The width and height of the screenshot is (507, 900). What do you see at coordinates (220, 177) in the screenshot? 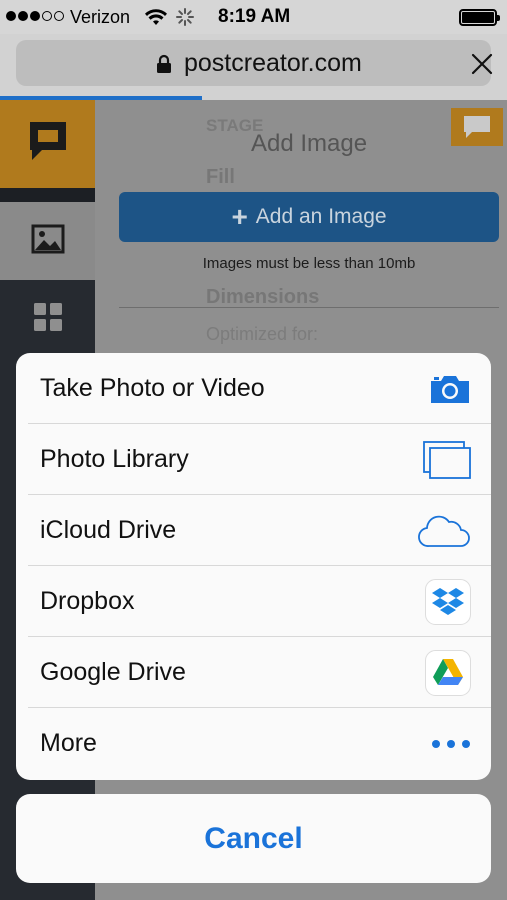
I see `fill-label: Fill` at bounding box center [220, 177].